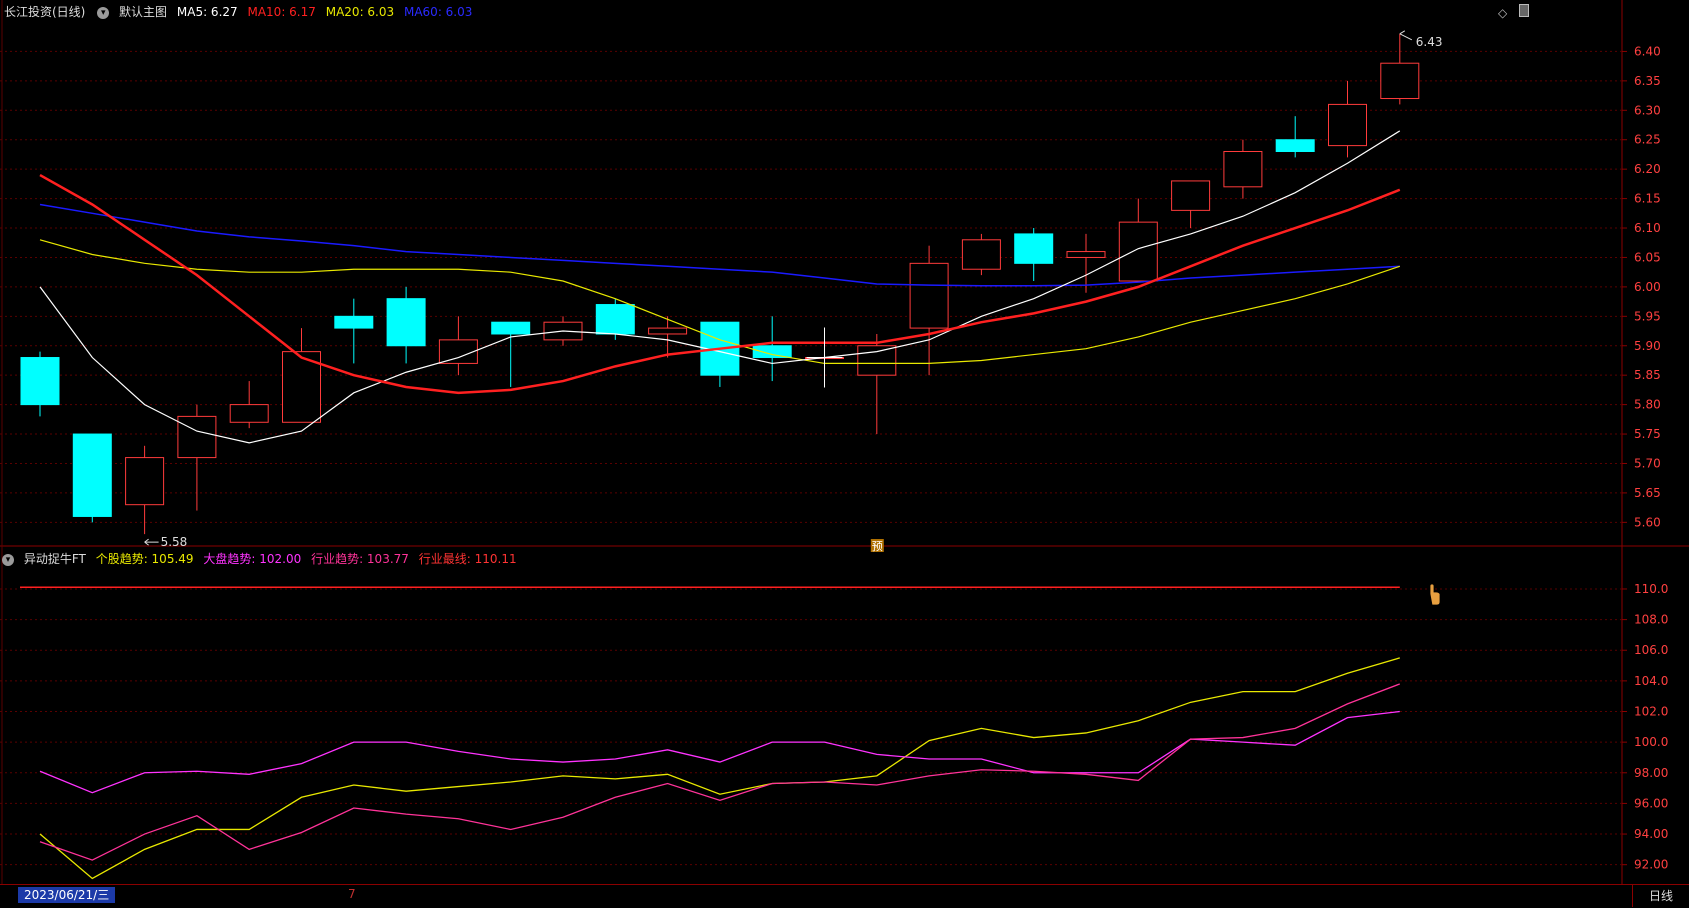  What do you see at coordinates (1647, 493) in the screenshot?
I see `y-tick-label: 5.65` at bounding box center [1647, 493].